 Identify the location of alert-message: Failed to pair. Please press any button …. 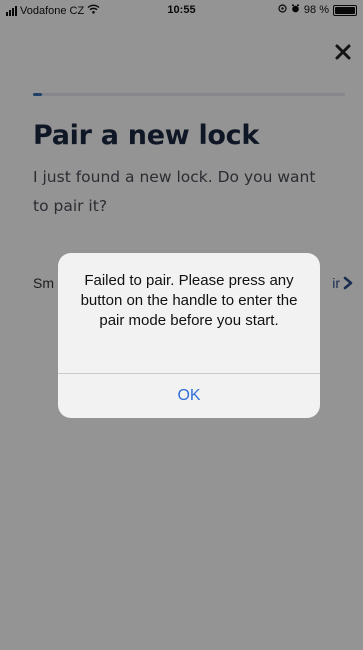
(189, 300).